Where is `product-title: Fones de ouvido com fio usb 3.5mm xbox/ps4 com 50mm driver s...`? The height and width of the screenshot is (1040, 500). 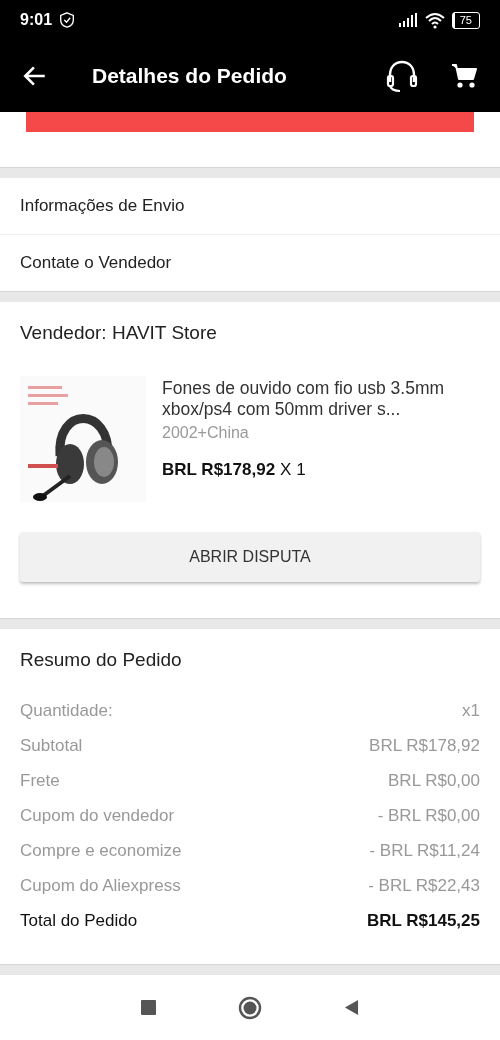
product-title: Fones de ouvido com fio usb 3.5mm xbox/ps4 com 50mm driver s... is located at coordinates (304, 399).